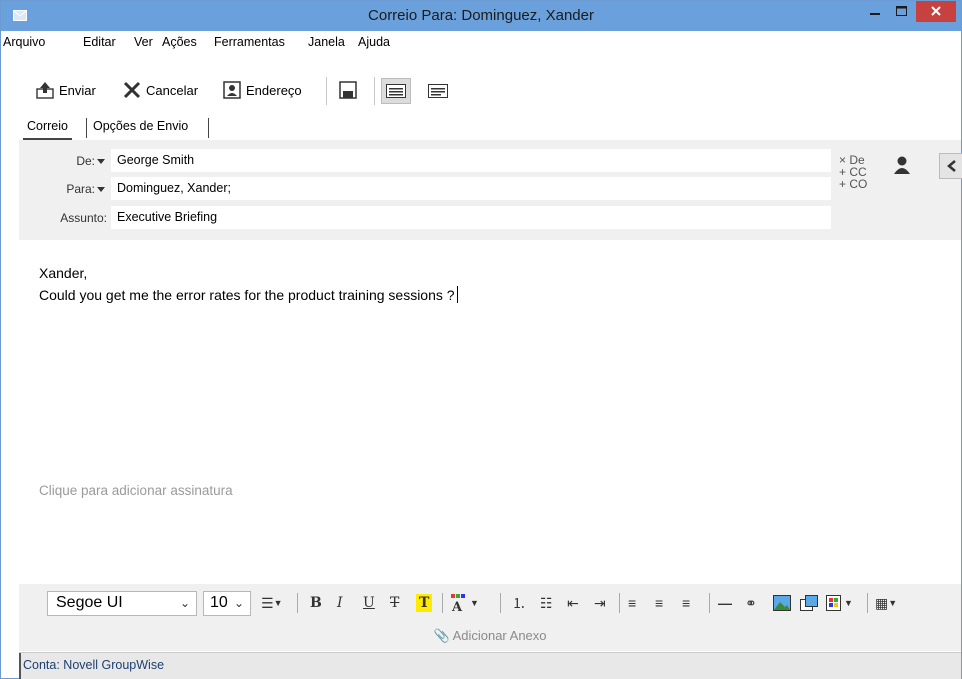 Image resolution: width=962 pixels, height=679 pixels. What do you see at coordinates (490, 665) in the screenshot?
I see `status-bar: Conta: Novell GroupWise` at bounding box center [490, 665].